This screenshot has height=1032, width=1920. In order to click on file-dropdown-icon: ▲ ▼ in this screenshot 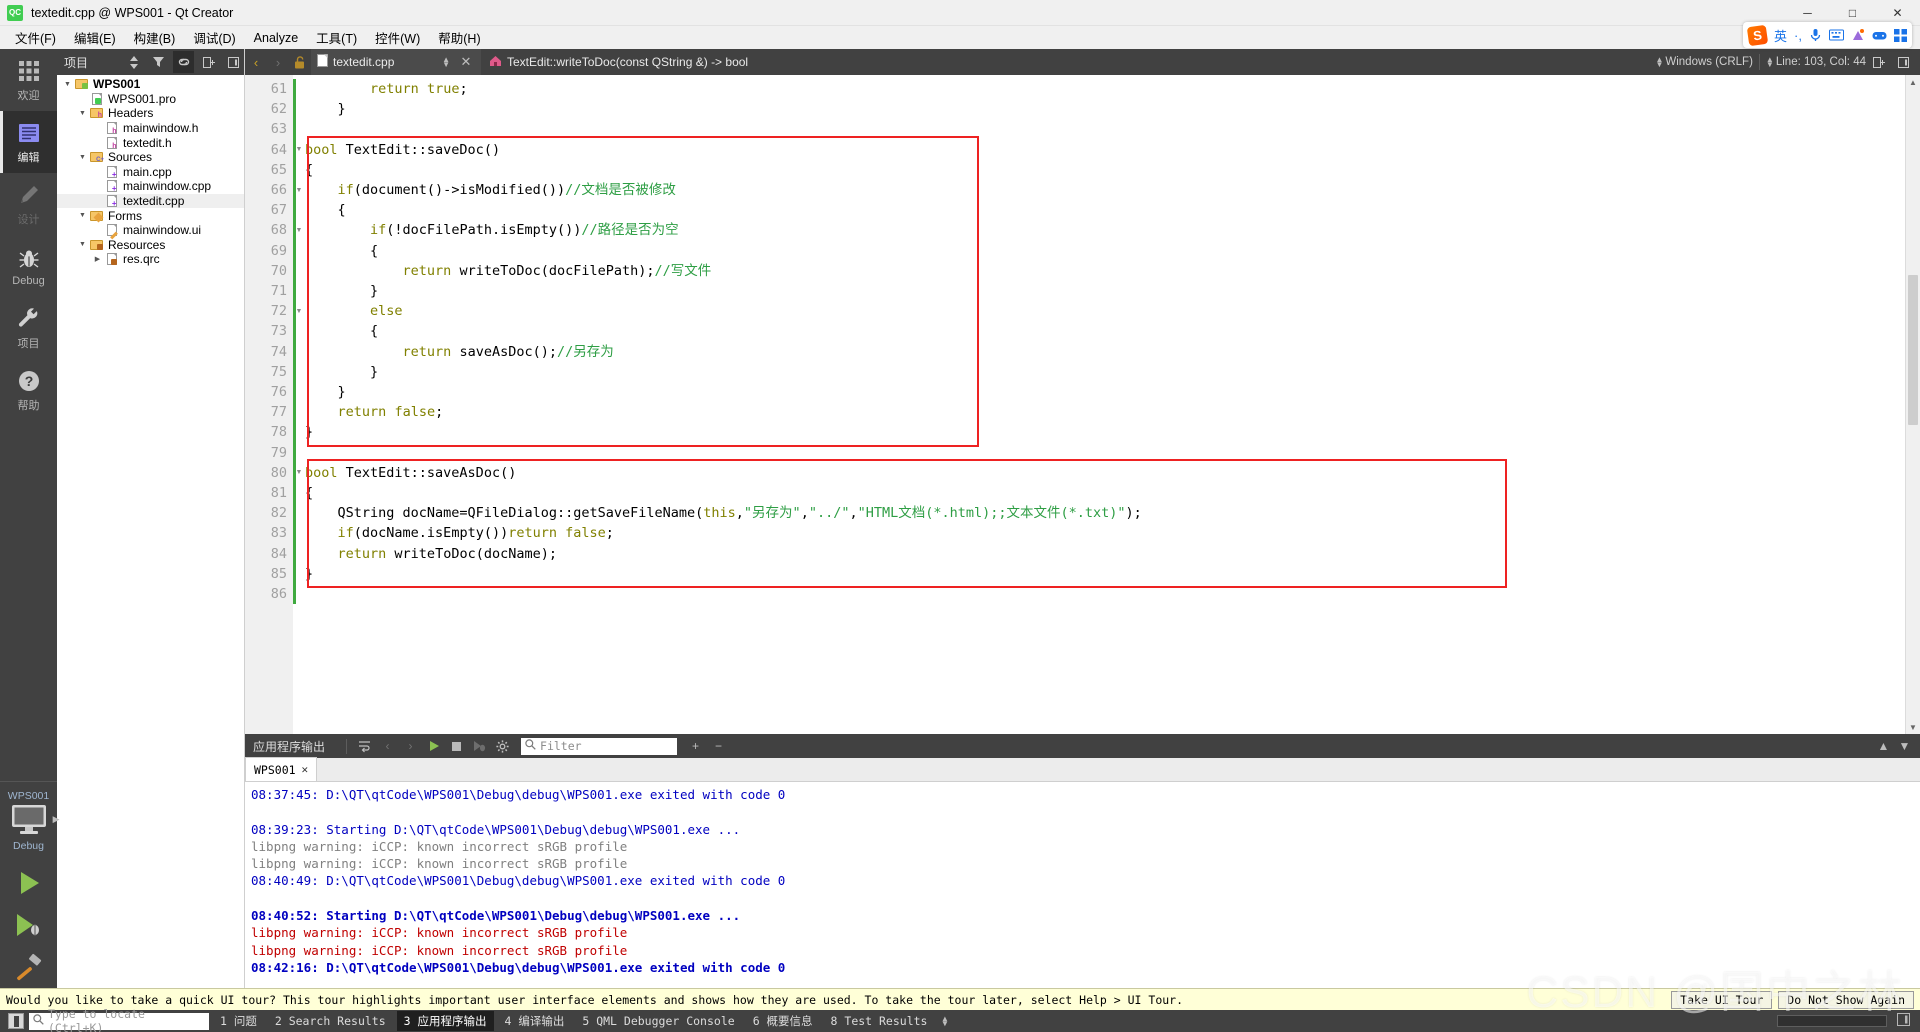, I will do `click(446, 62)`.